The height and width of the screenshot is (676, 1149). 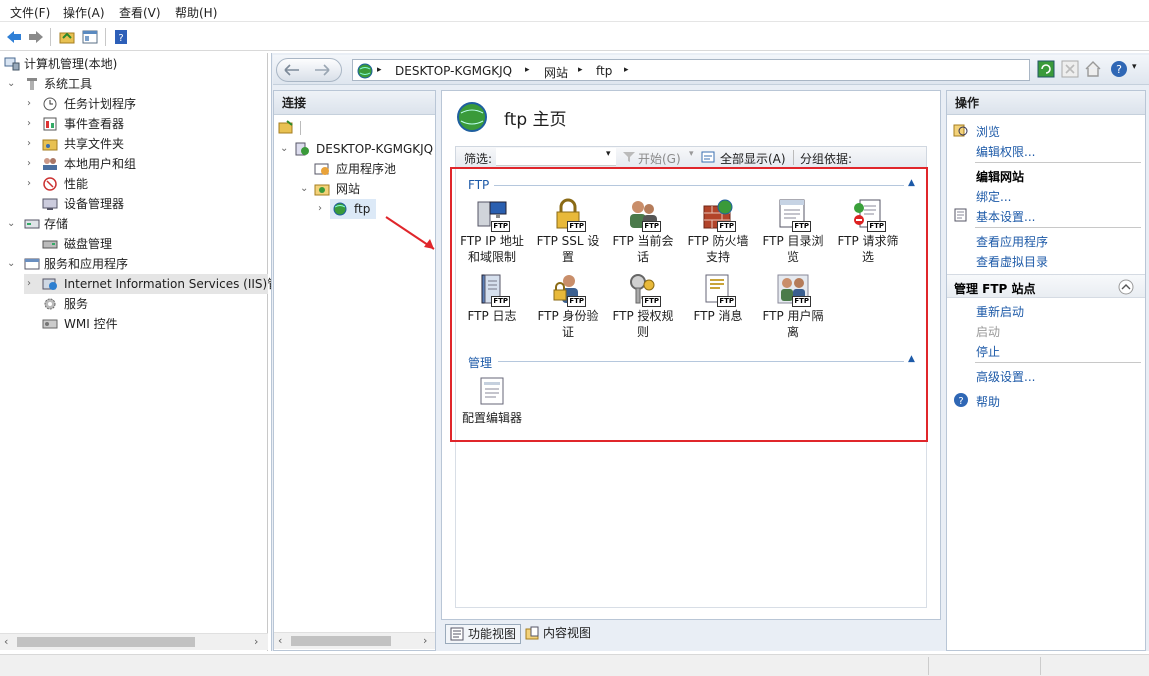 I want to click on conn-hscrollbar: ‹ ›, so click(x=354, y=640).